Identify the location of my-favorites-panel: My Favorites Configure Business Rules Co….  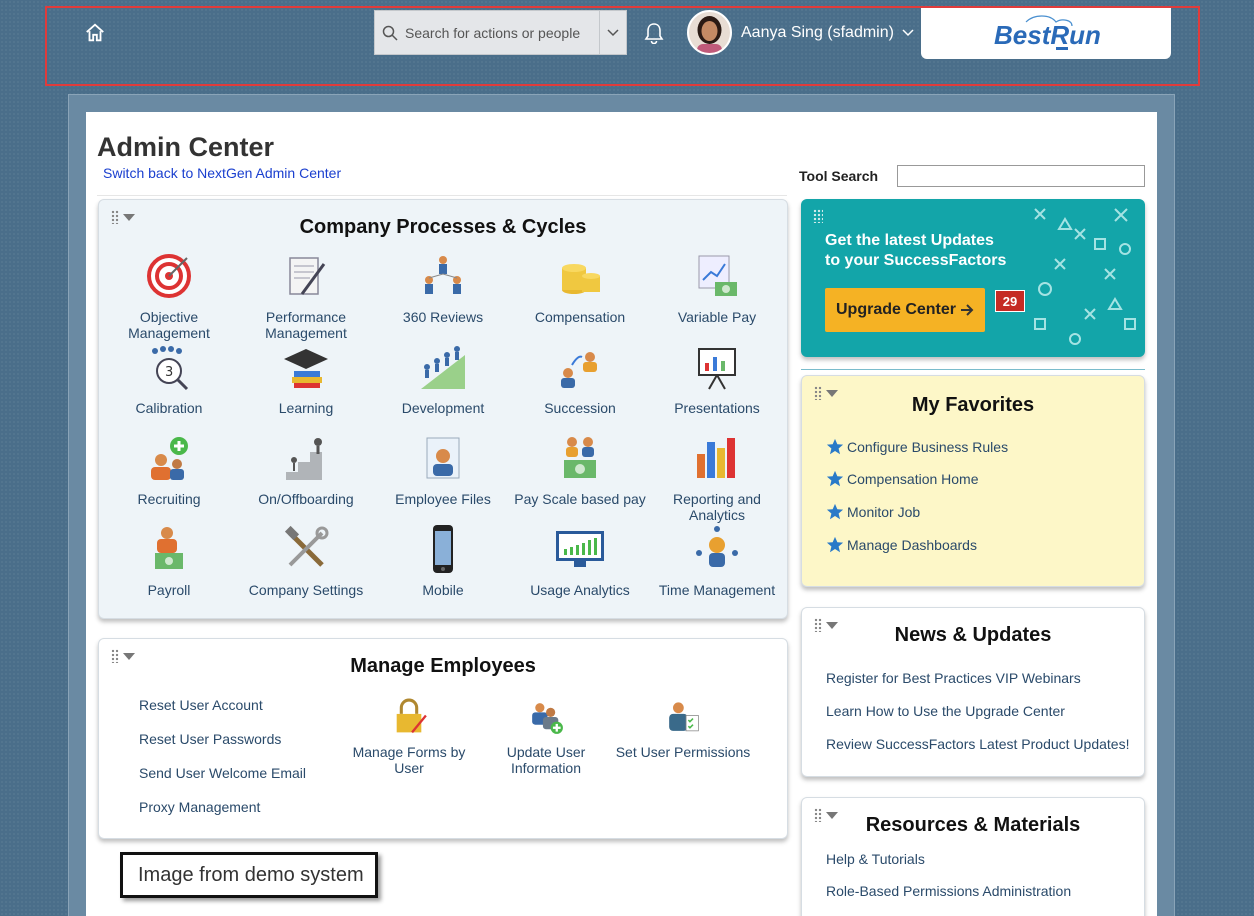
(973, 481).